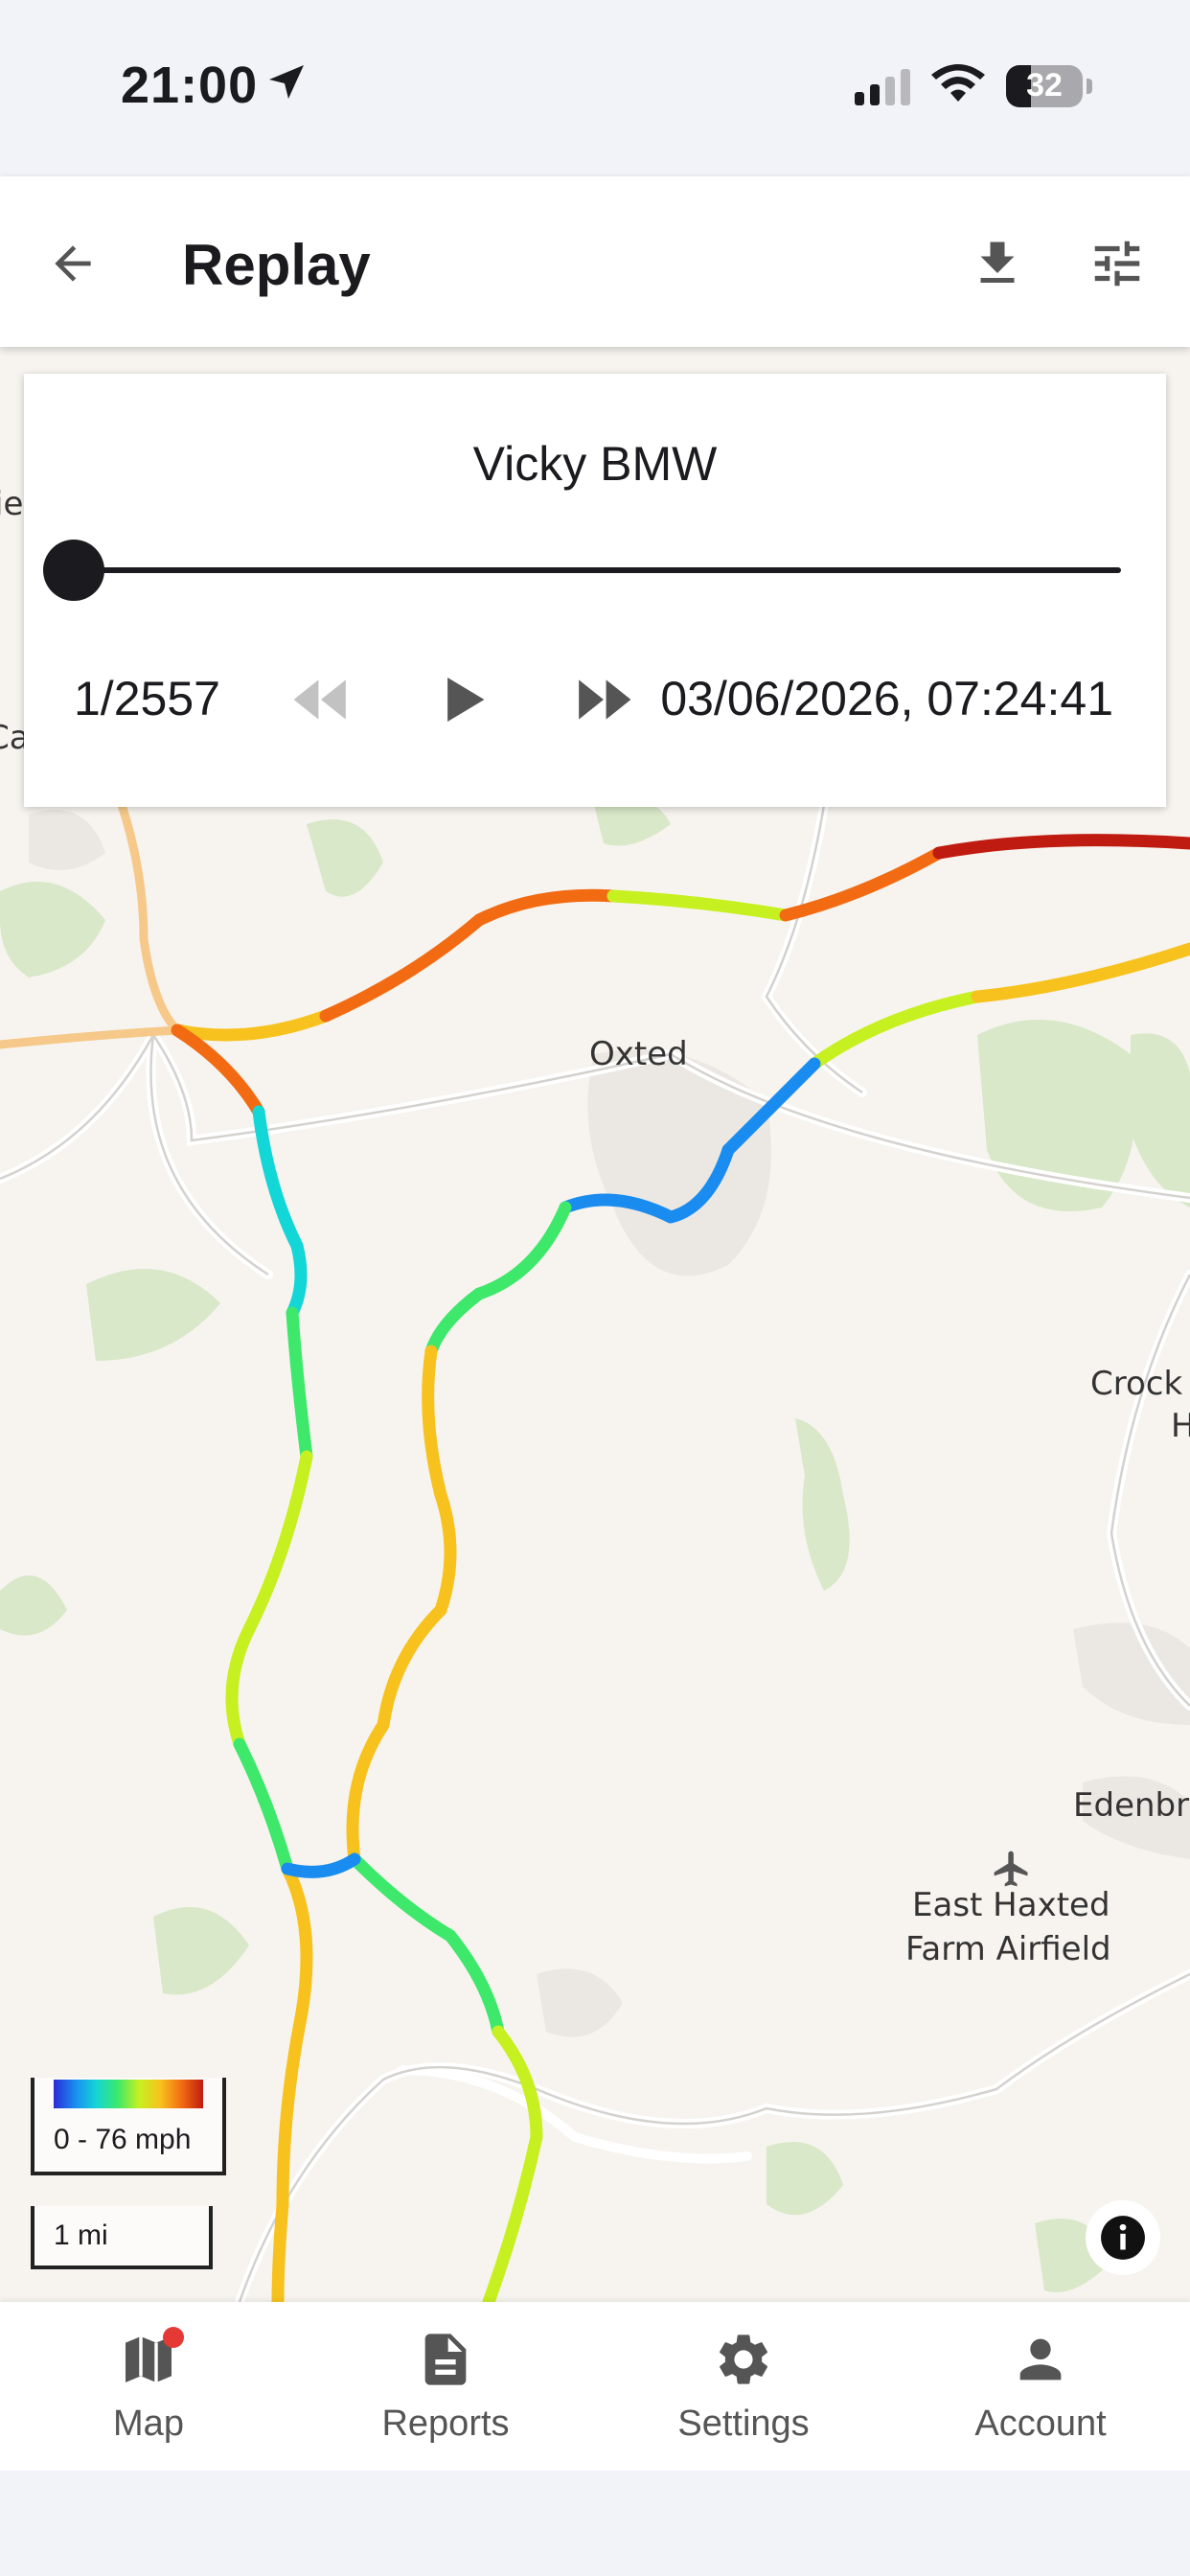 This screenshot has width=1190, height=2576. I want to click on person-icon, so click(1040, 2359).